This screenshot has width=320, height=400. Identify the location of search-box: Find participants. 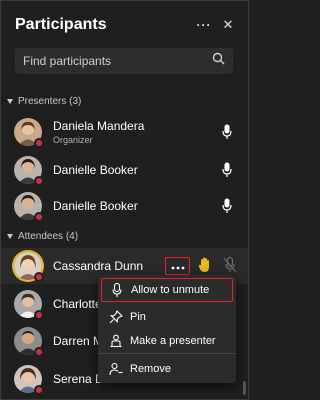
(124, 61).